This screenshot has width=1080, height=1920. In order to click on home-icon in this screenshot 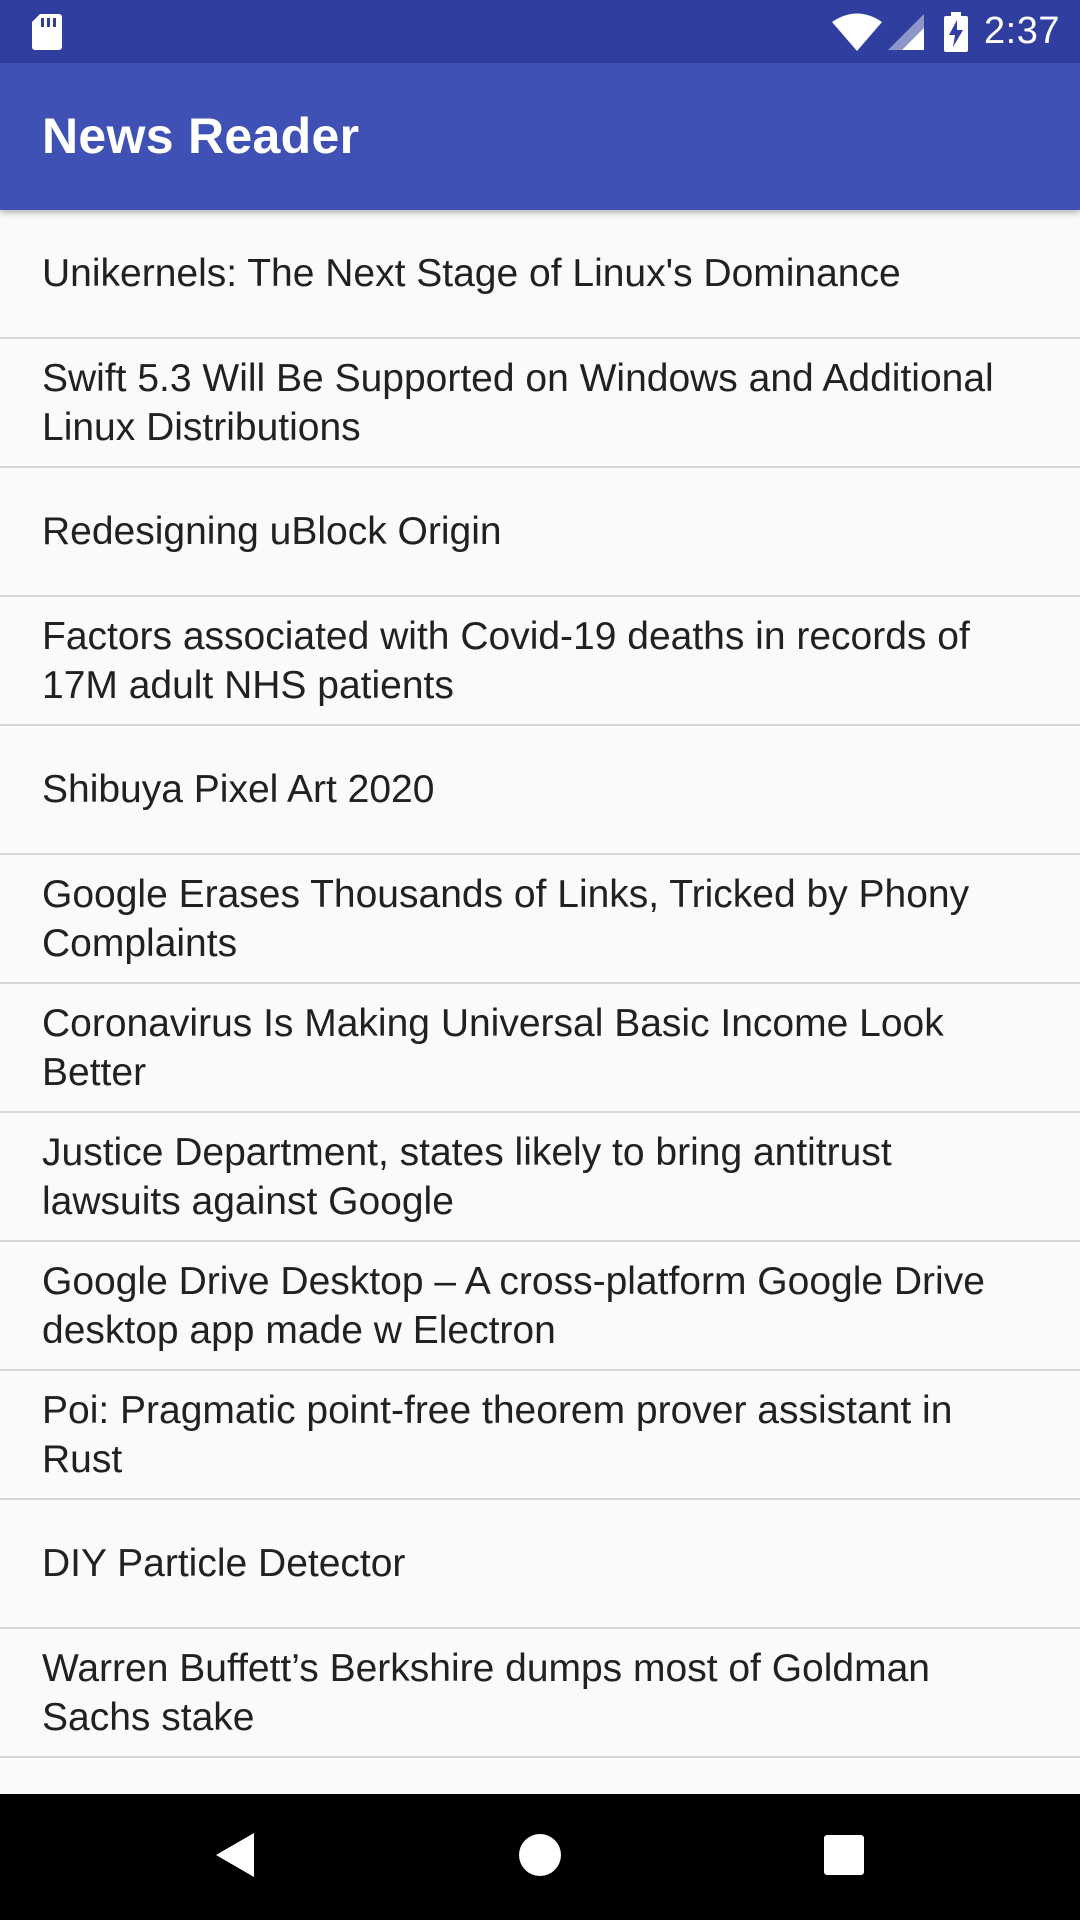, I will do `click(540, 1857)`.